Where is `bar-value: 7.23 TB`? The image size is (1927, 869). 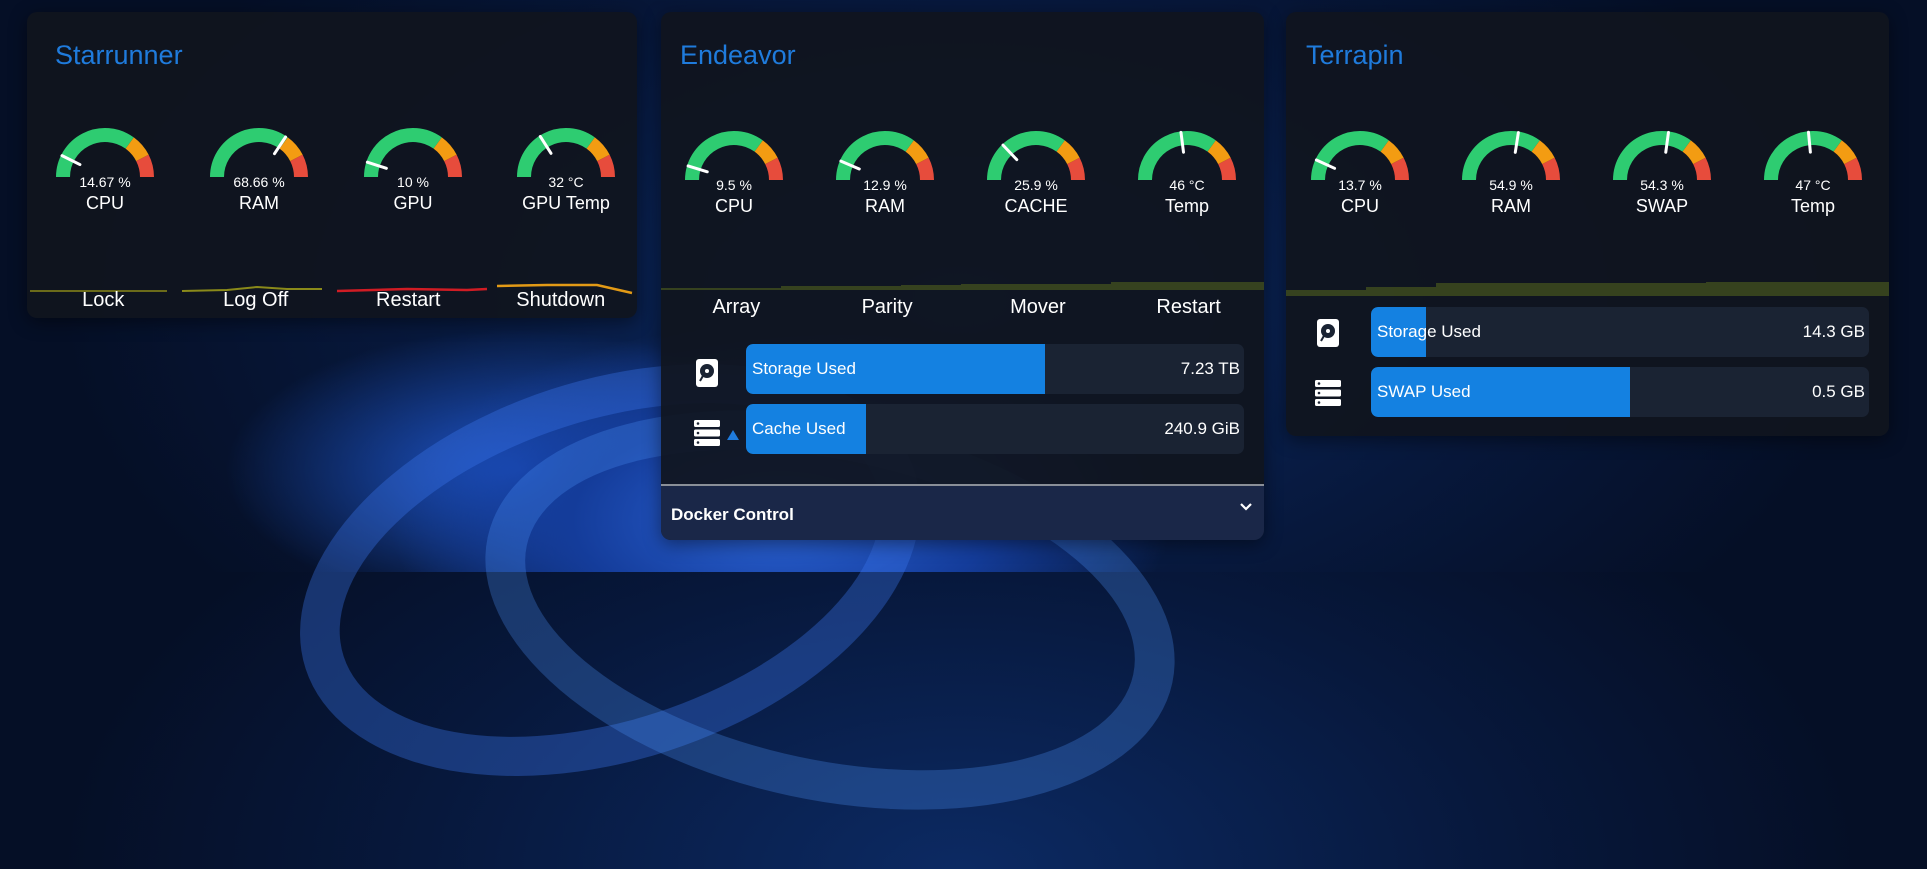
bar-value: 7.23 TB is located at coordinates (1210, 368).